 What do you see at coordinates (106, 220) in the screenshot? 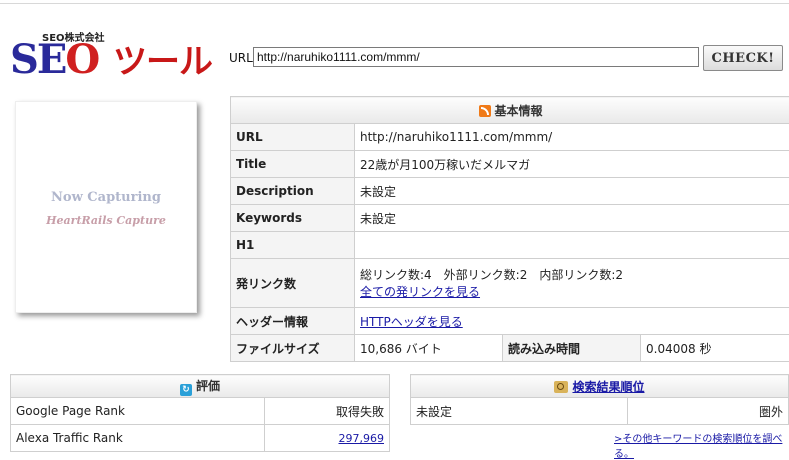
I see `heartrails-capture-text: HeartRails Capture` at bounding box center [106, 220].